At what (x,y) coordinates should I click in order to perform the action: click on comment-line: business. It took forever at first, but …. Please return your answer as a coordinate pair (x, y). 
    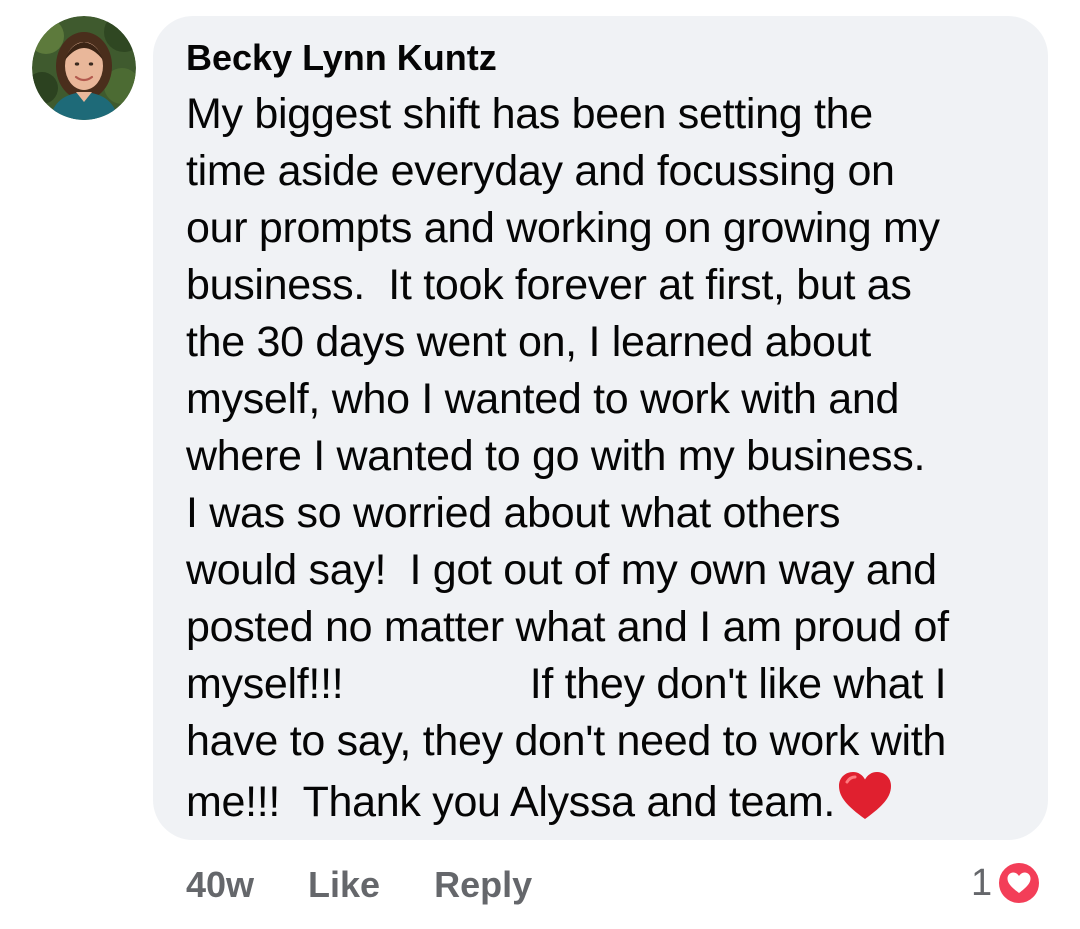
    Looking at the image, I should click on (549, 285).